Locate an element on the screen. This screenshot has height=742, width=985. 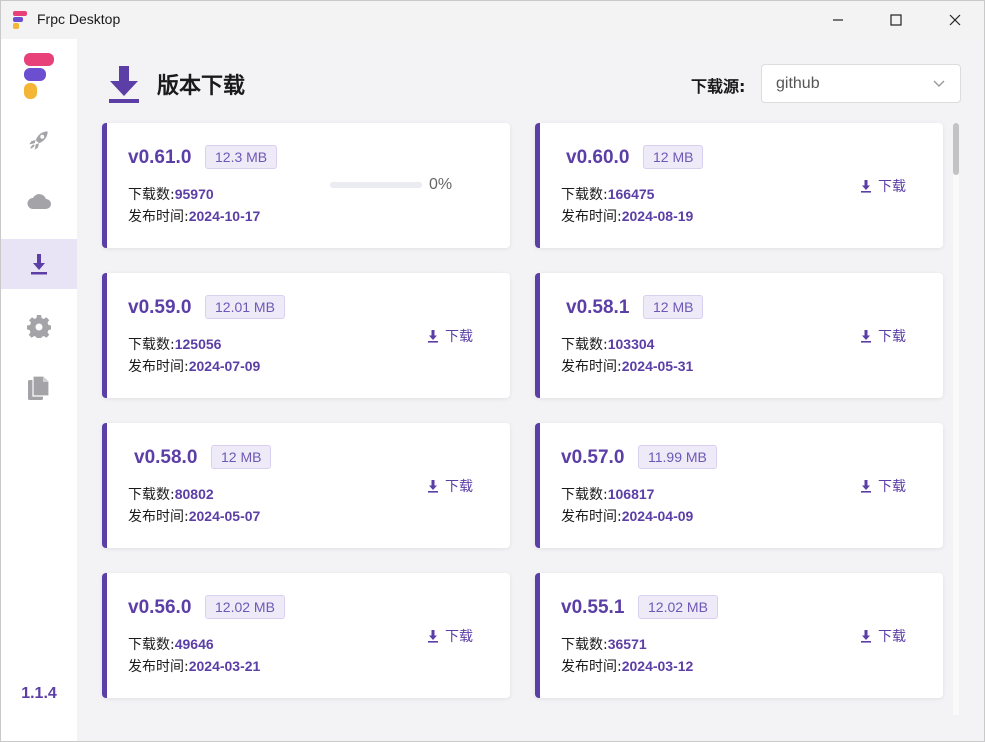
gear-icon is located at coordinates (39, 326).